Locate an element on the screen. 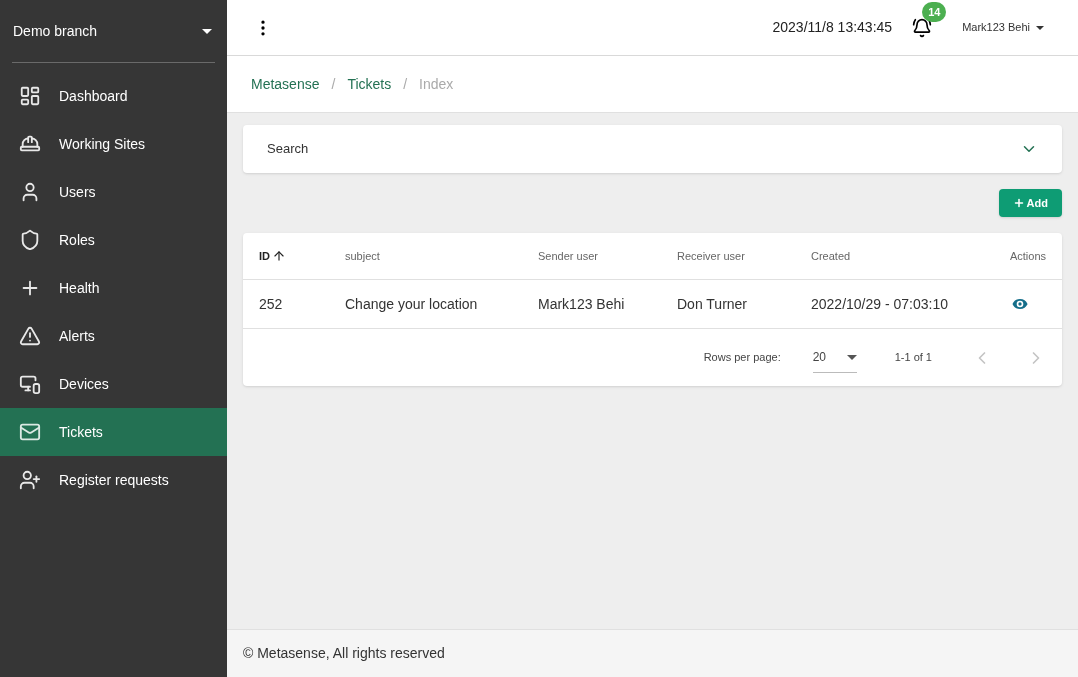 This screenshot has height=677, width=1078. column-header: Actions is located at coordinates (1011, 256).